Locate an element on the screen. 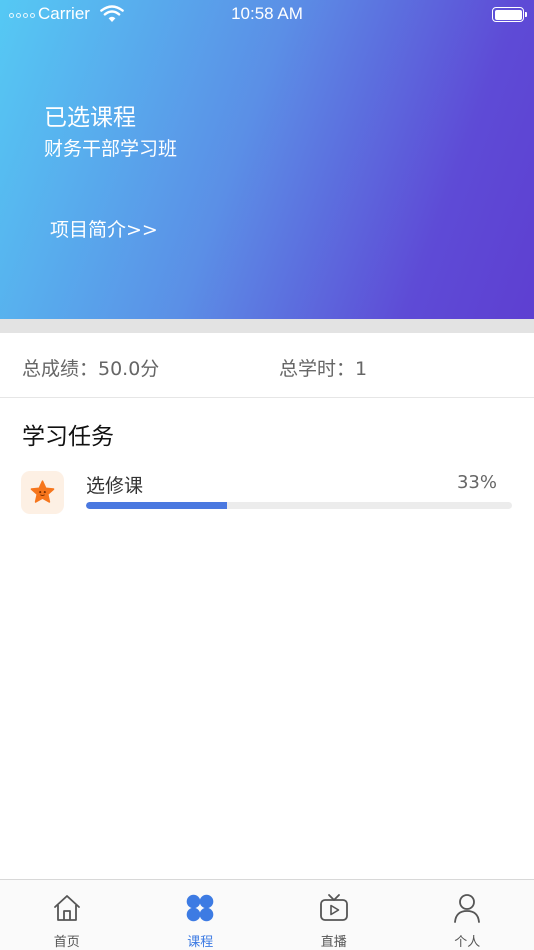  total-hours: 总学时：1 is located at coordinates (323, 369).